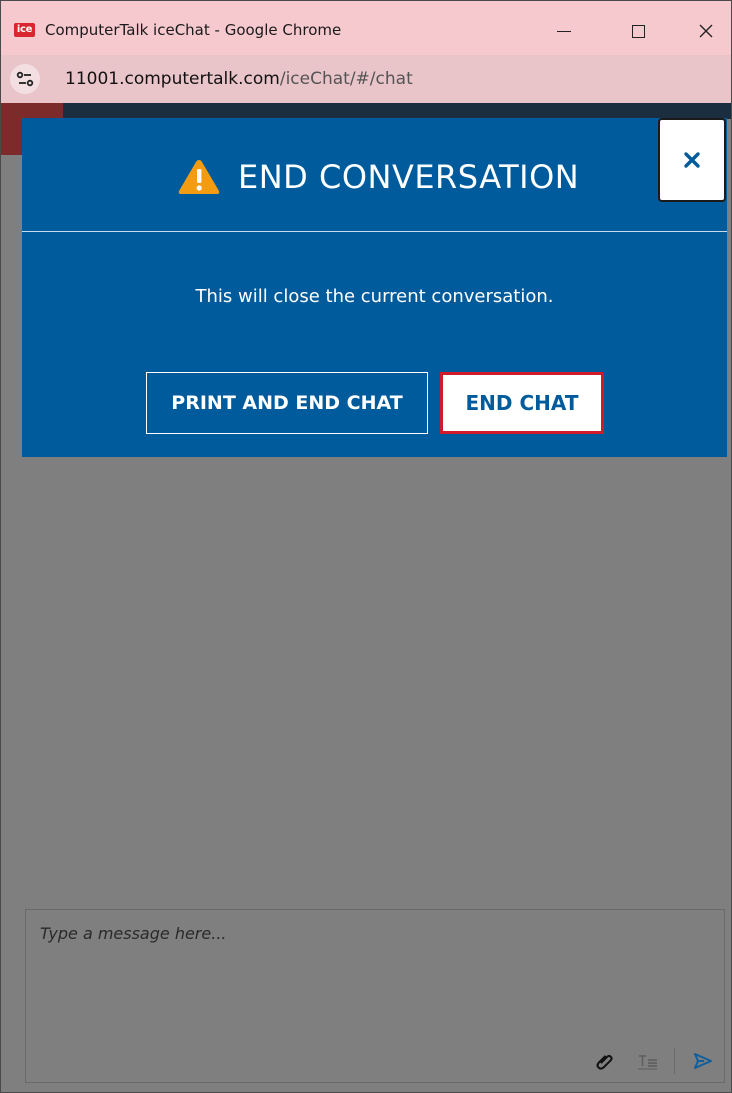 The image size is (732, 1093). I want to click on page-header, so click(366, 111).